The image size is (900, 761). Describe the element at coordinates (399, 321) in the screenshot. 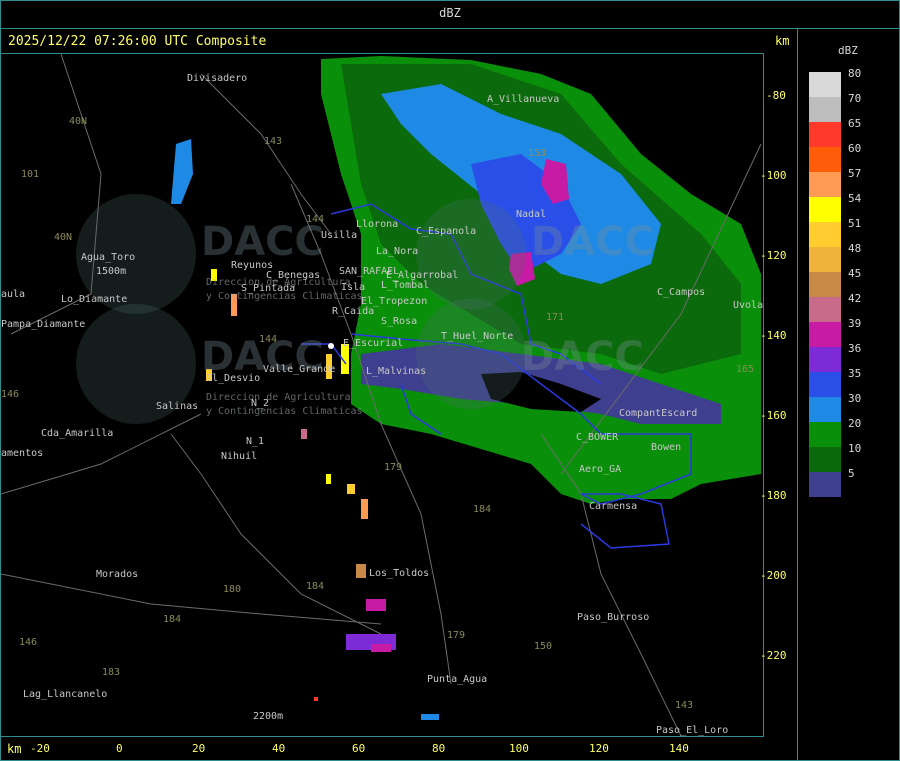

I see `place-s-rosa: S_Rosa` at that location.